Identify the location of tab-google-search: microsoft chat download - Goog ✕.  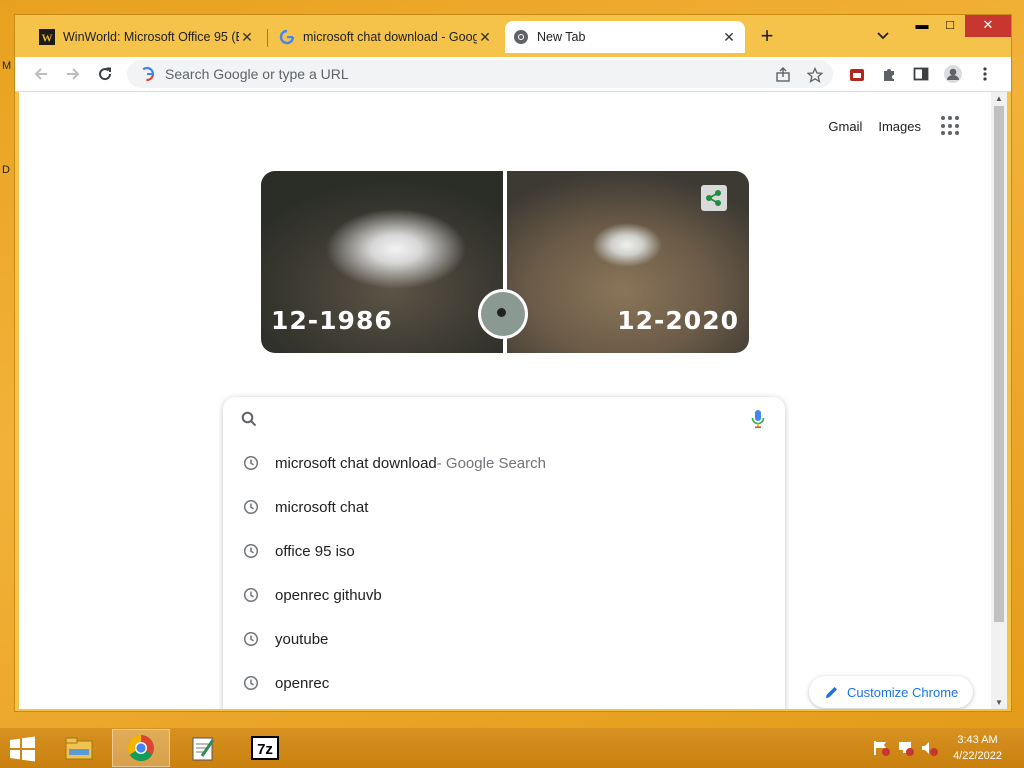
(386, 37).